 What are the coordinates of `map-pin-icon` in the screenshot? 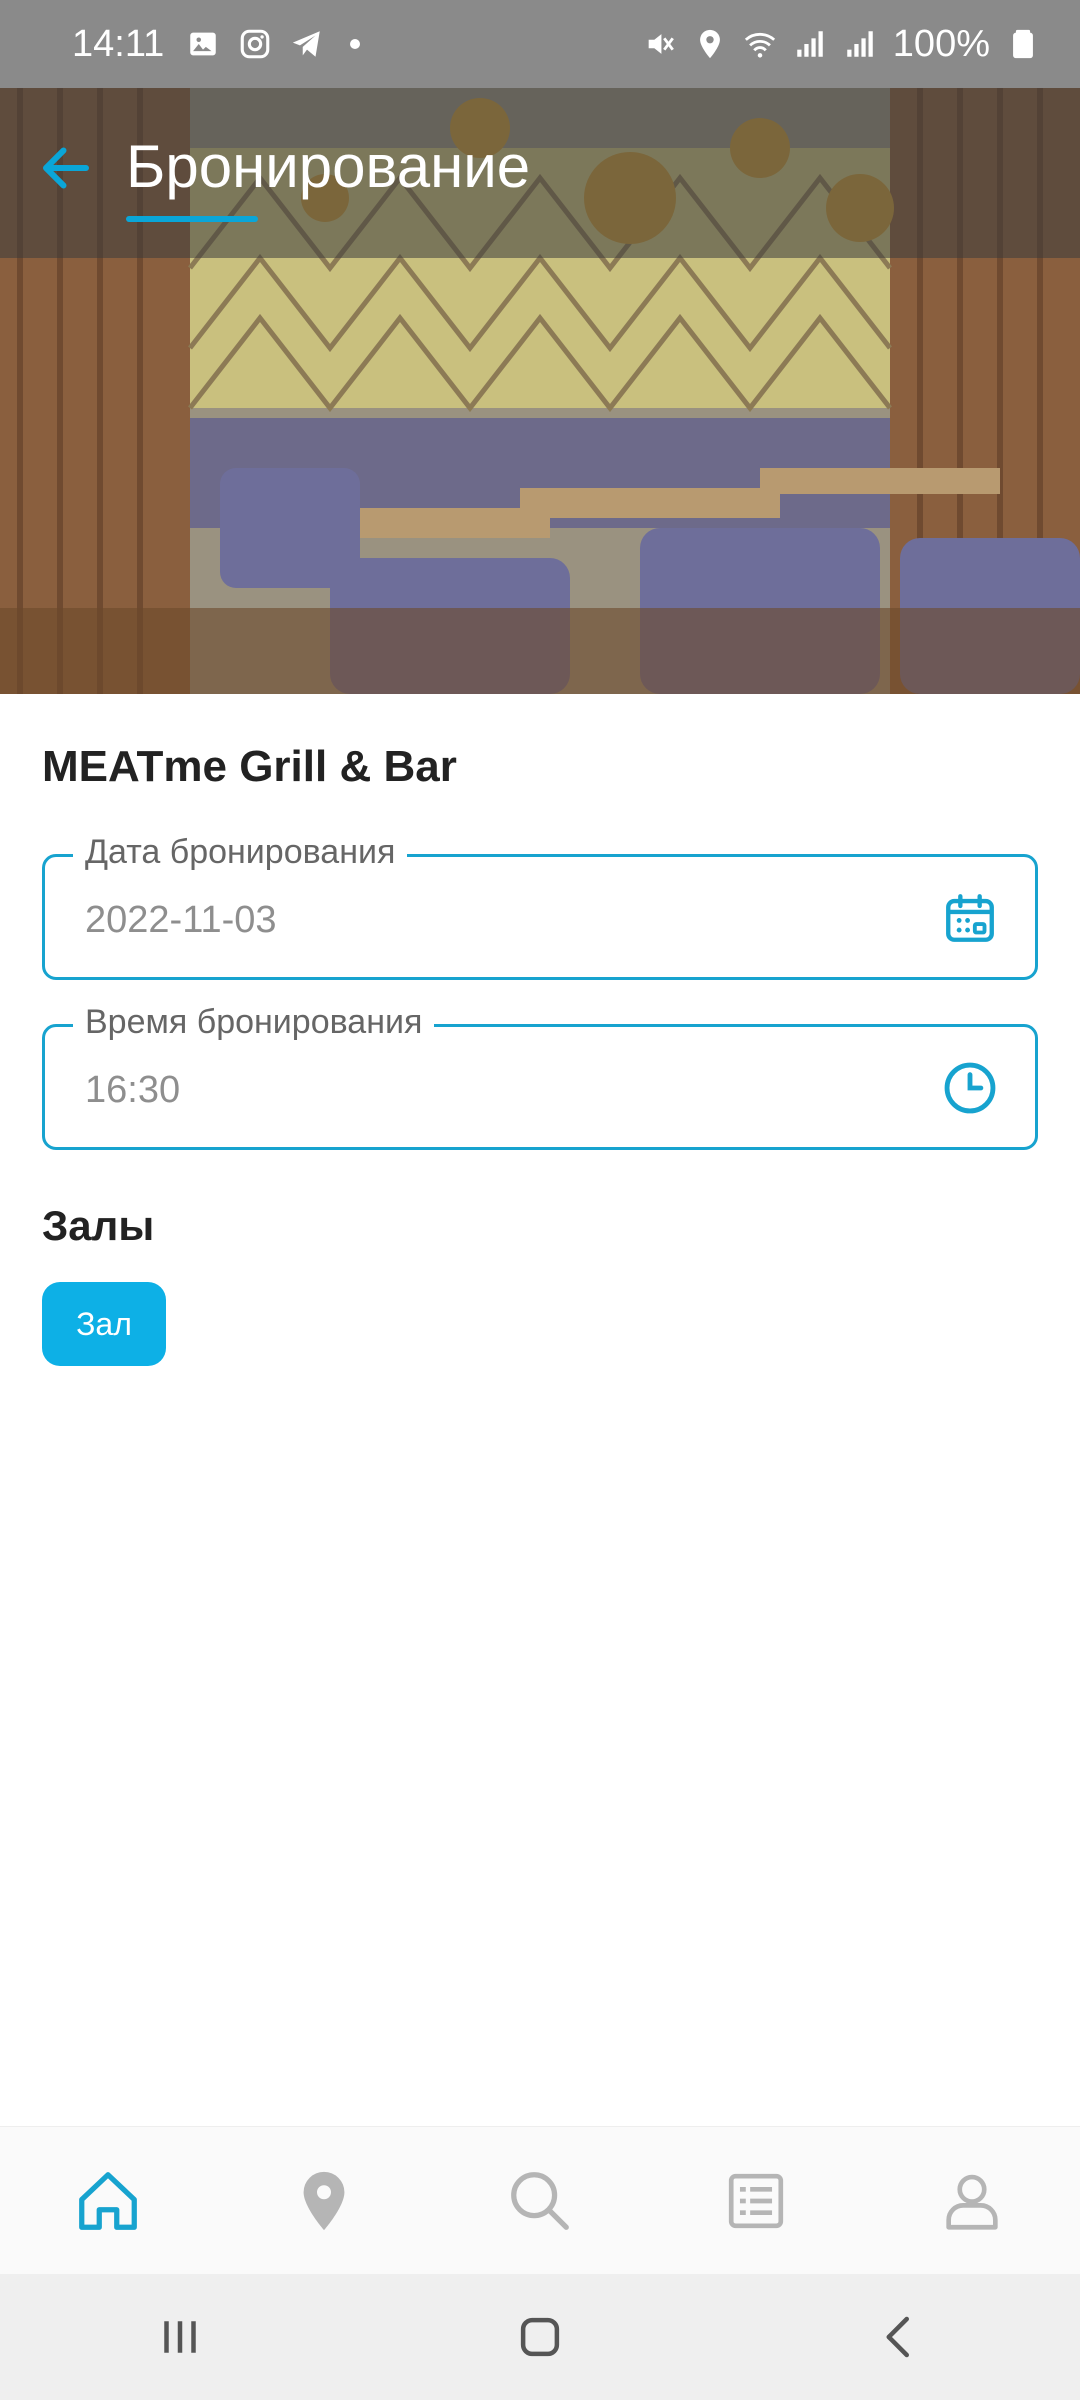 It's located at (324, 2200).